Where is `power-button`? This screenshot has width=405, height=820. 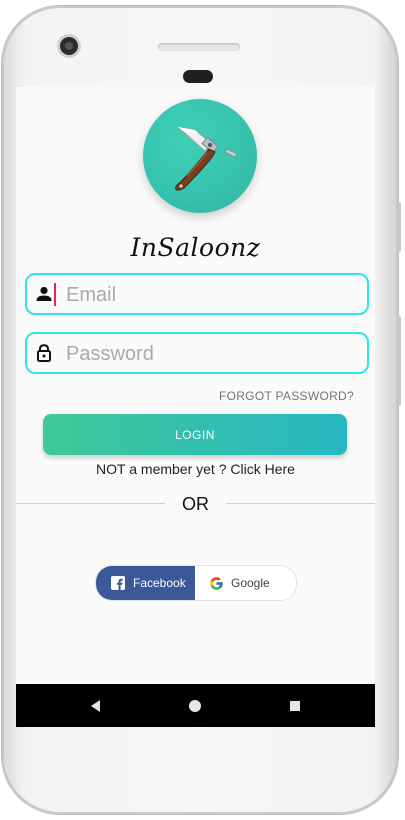 power-button is located at coordinates (399, 227).